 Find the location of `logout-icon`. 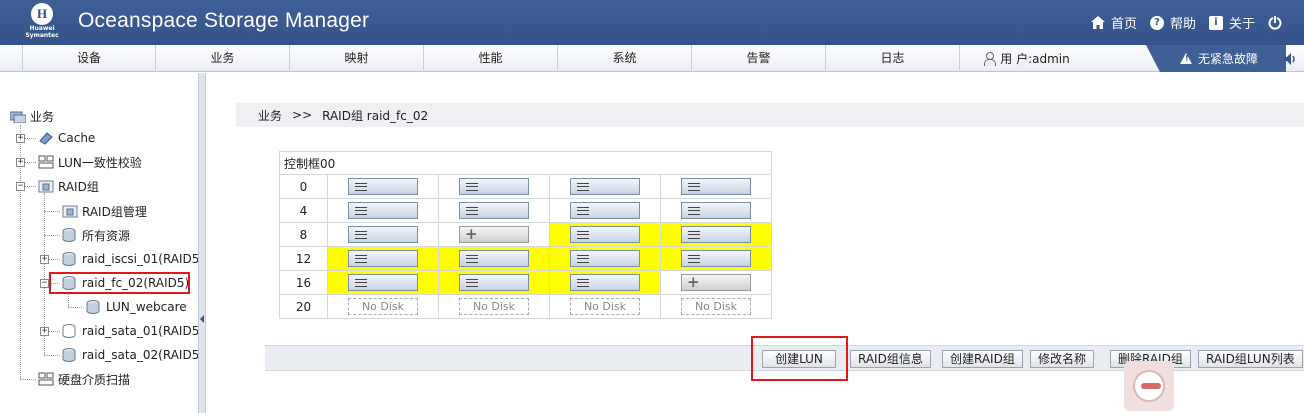

logout-icon is located at coordinates (1275, 22).